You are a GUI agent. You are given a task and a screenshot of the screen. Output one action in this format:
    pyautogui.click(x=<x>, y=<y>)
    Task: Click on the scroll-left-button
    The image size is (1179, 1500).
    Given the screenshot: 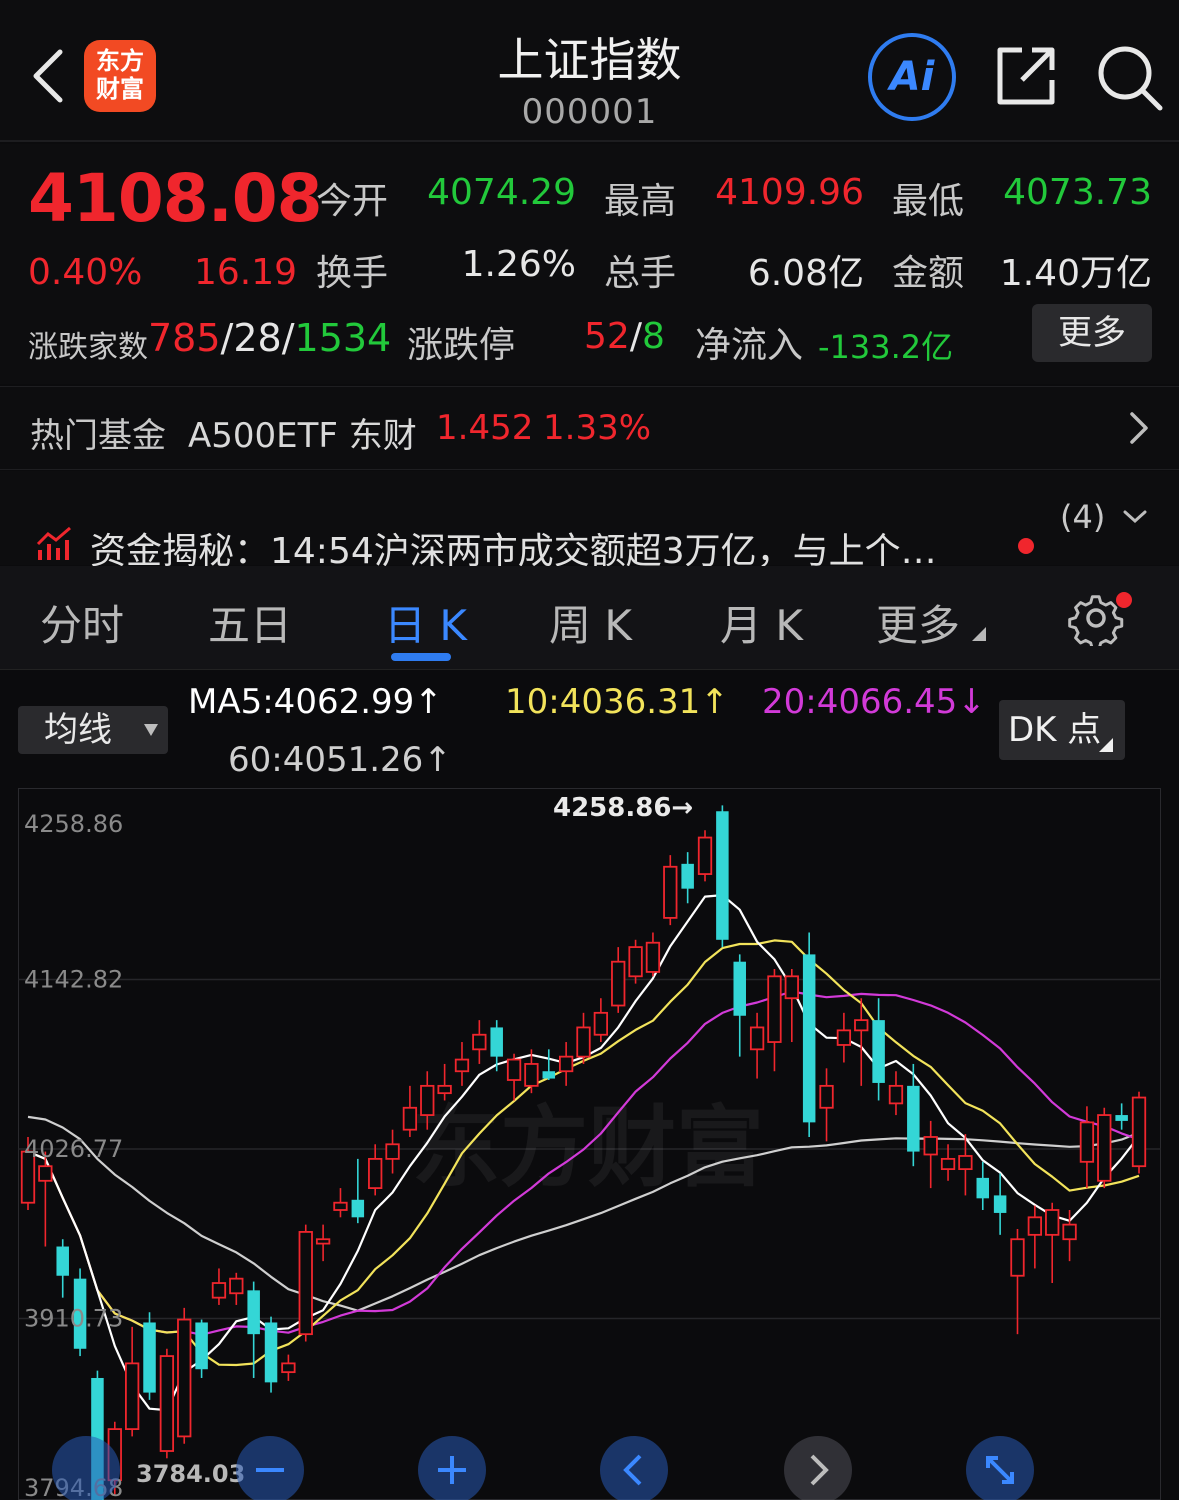 What is the action you would take?
    pyautogui.click(x=634, y=1468)
    